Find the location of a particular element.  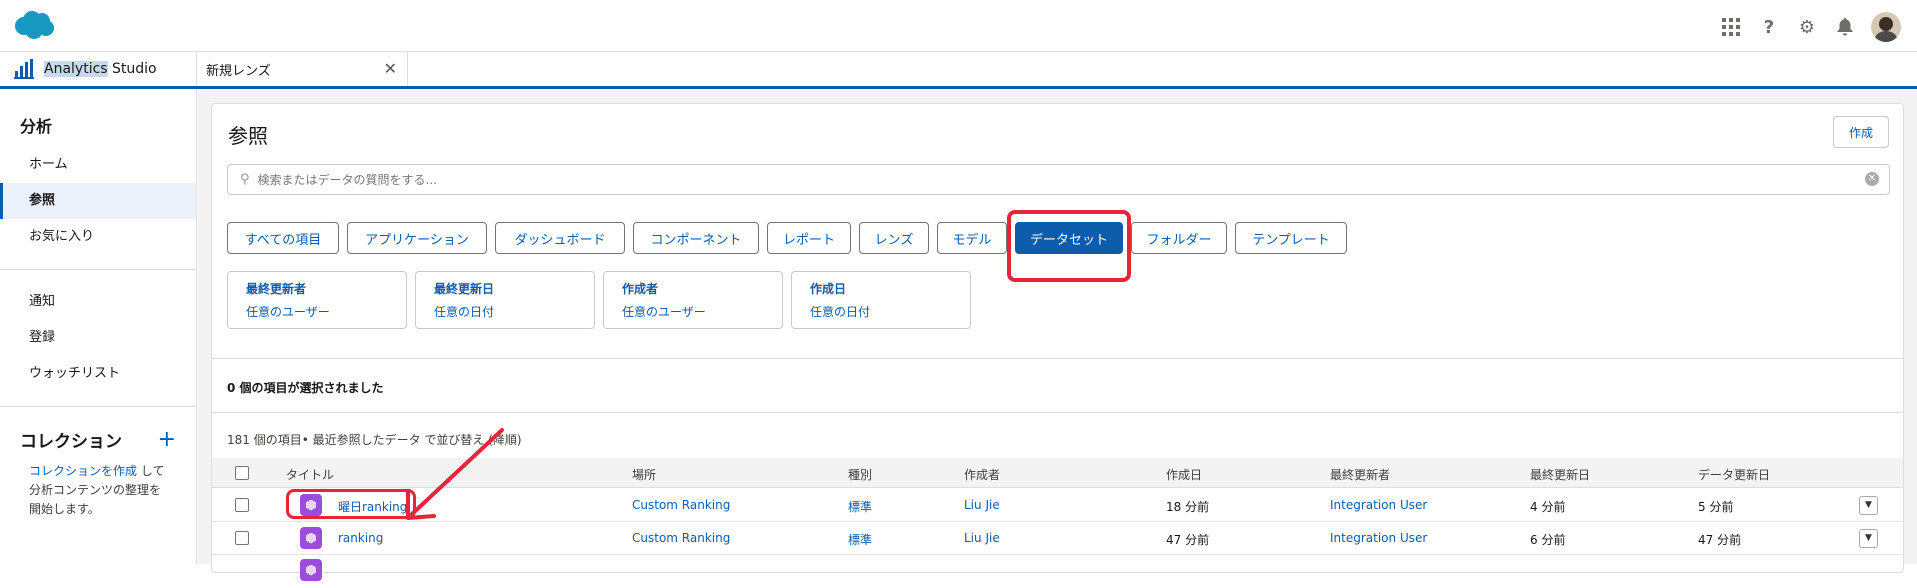

collections-header: コレクション + is located at coordinates (98, 436).